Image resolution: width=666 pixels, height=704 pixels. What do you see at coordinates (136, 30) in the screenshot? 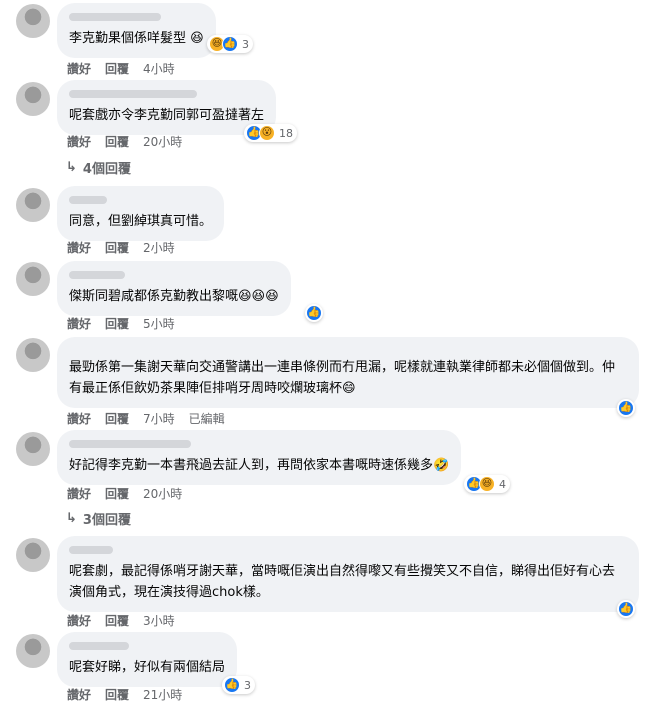
I see `comment-bubble: 李克勤果個係咩髮型 😆` at bounding box center [136, 30].